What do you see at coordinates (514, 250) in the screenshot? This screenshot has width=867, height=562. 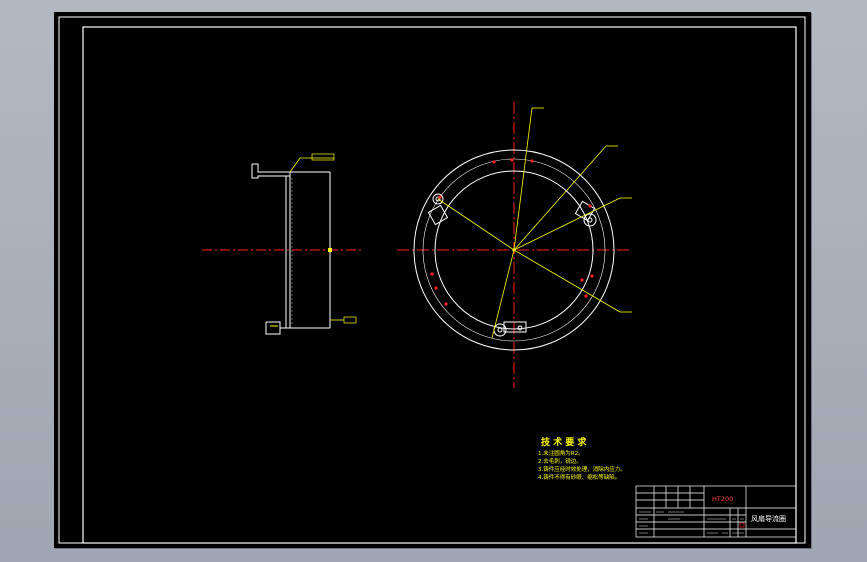 I see `ring-center` at bounding box center [514, 250].